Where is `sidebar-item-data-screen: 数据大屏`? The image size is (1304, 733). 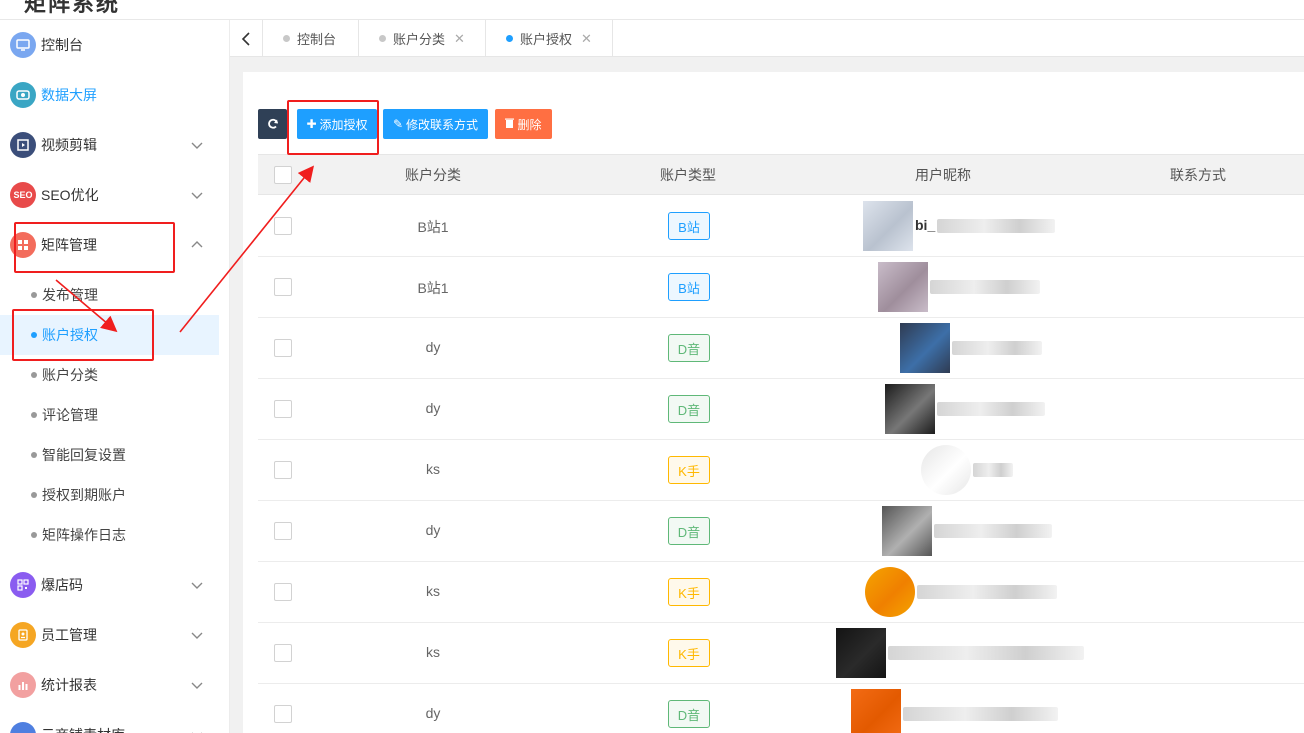
sidebar-item-data-screen: 数据大屏 is located at coordinates (114, 95).